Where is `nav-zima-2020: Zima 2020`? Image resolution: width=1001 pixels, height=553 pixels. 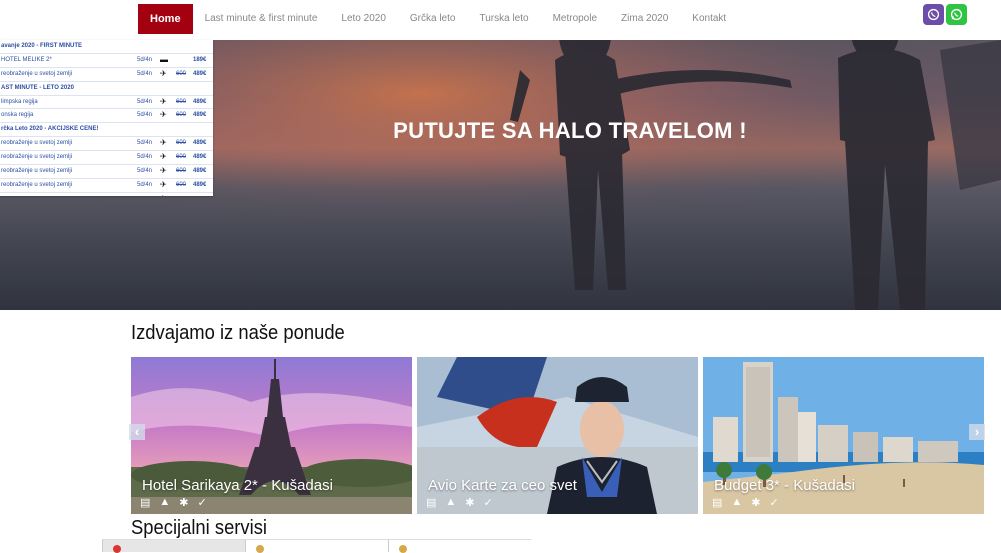 nav-zima-2020: Zima 2020 is located at coordinates (644, 19).